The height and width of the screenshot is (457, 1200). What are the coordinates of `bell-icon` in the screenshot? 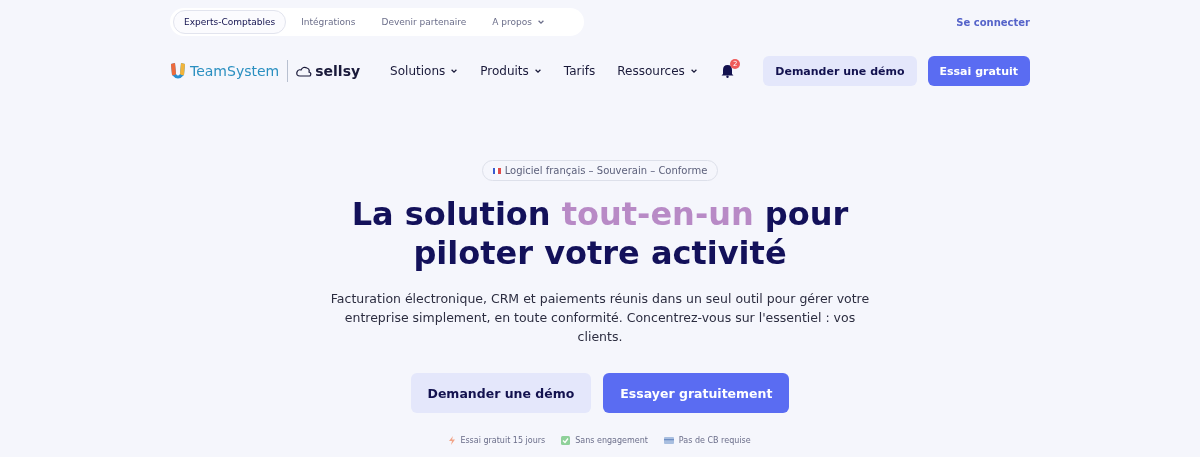 It's located at (728, 71).